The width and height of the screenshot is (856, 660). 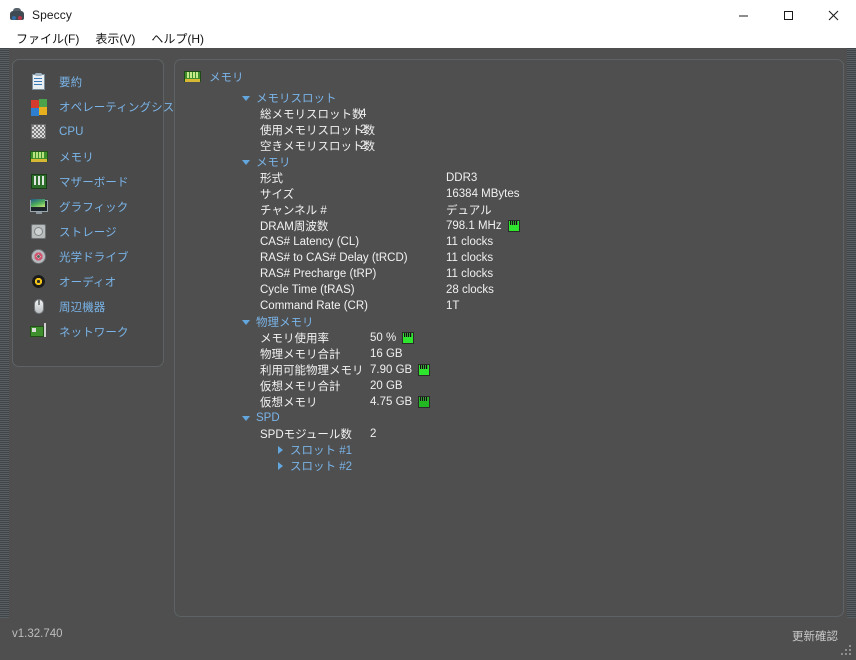 I want to click on sidebar-item-label: ネットワーク, so click(x=94, y=332).